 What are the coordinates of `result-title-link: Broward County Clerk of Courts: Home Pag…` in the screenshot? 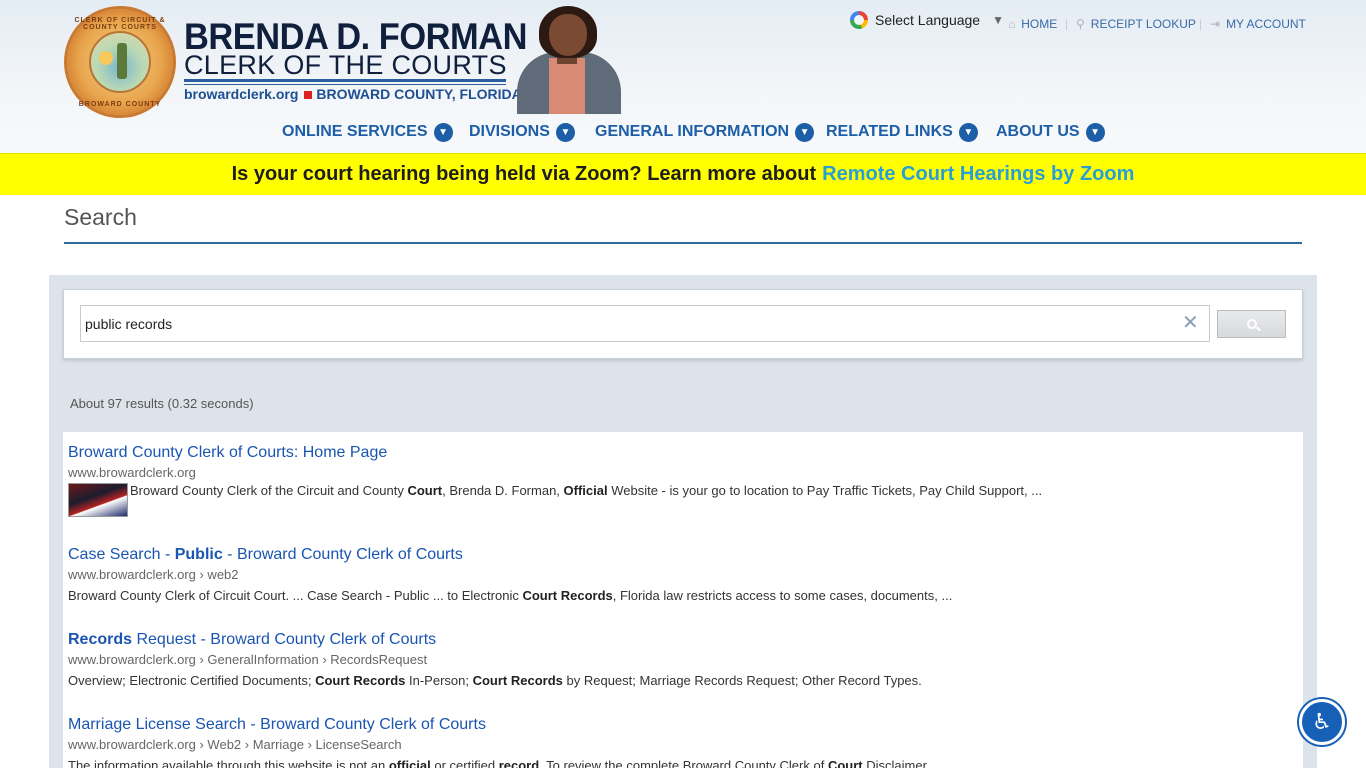 It's located at (555, 453).